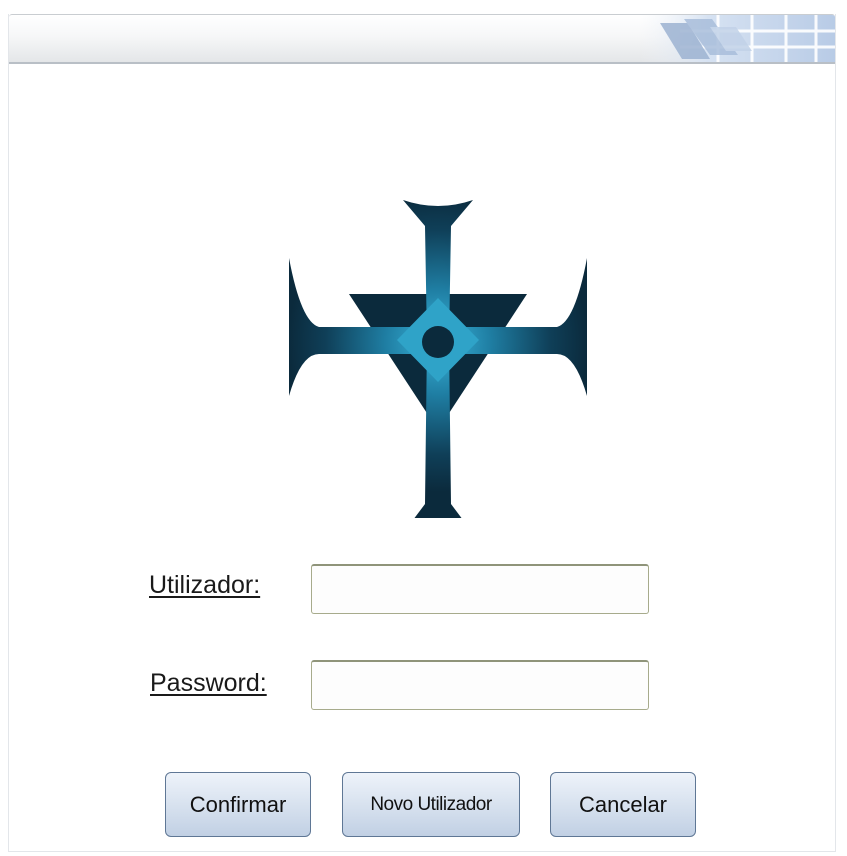 This screenshot has width=847, height=856. I want to click on title-bar-decoration-icon, so click(737, 38).